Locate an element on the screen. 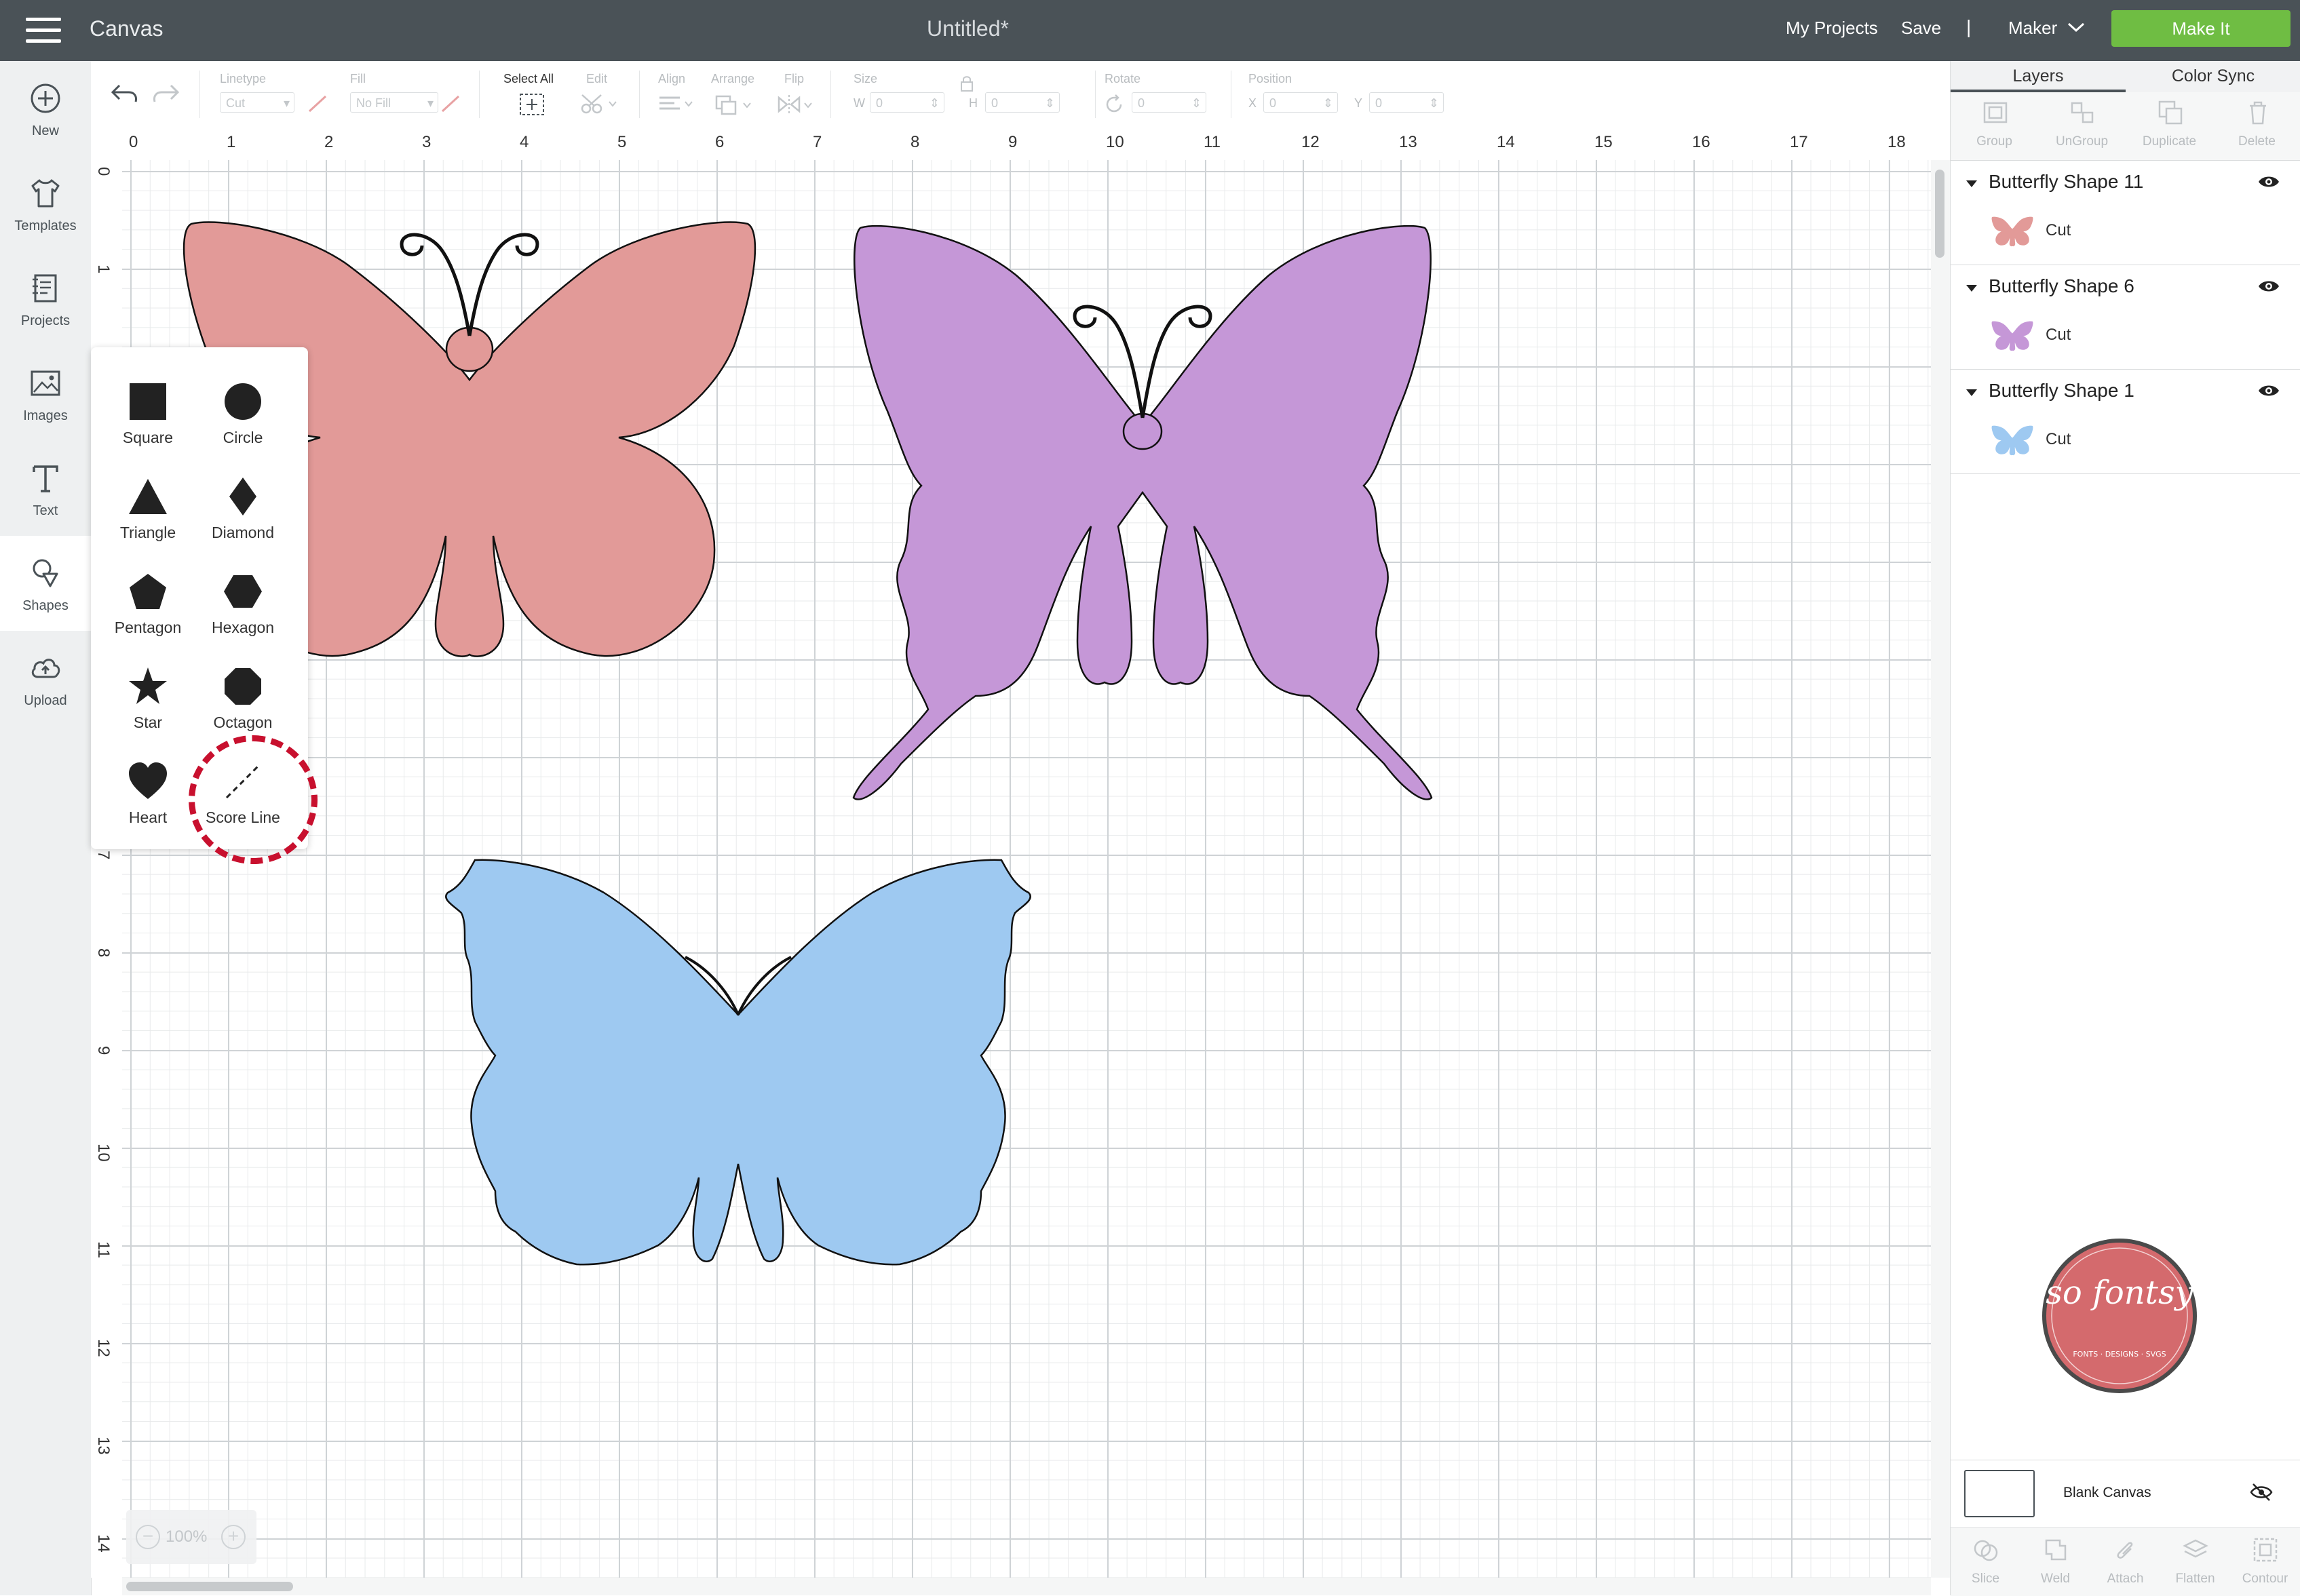  width-input: 0 ⇕ is located at coordinates (907, 102).